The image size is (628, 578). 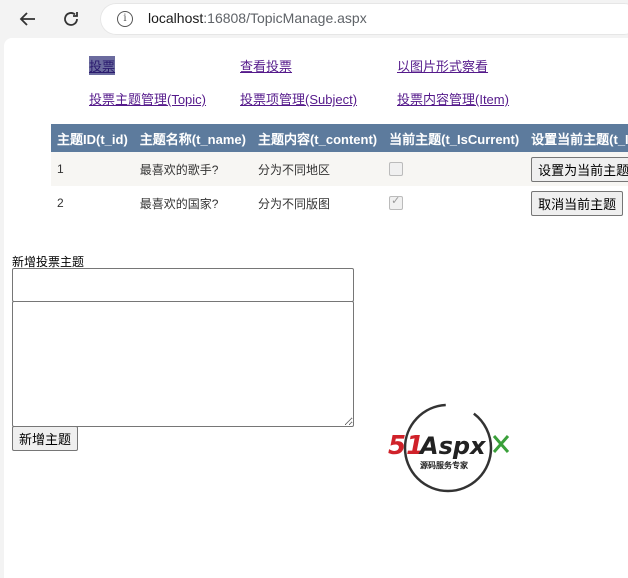 I want to click on table-row: 1 最喜欢的歌手? 分为不同地区 设置为当前主题, so click(x=339, y=169).